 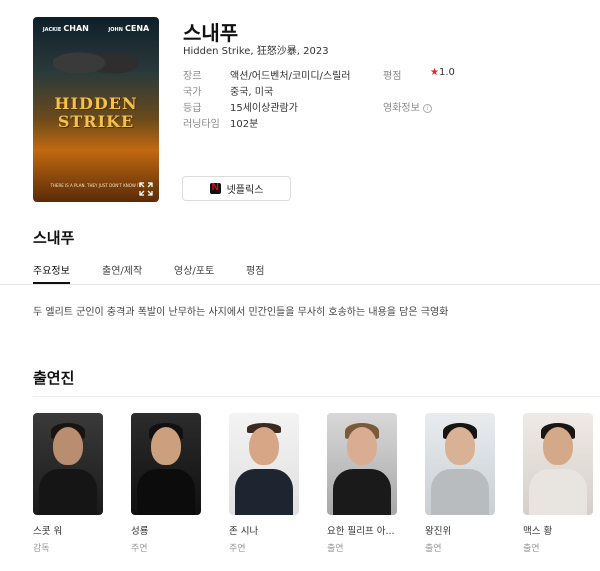 I want to click on star-icon: ★, so click(x=434, y=72).